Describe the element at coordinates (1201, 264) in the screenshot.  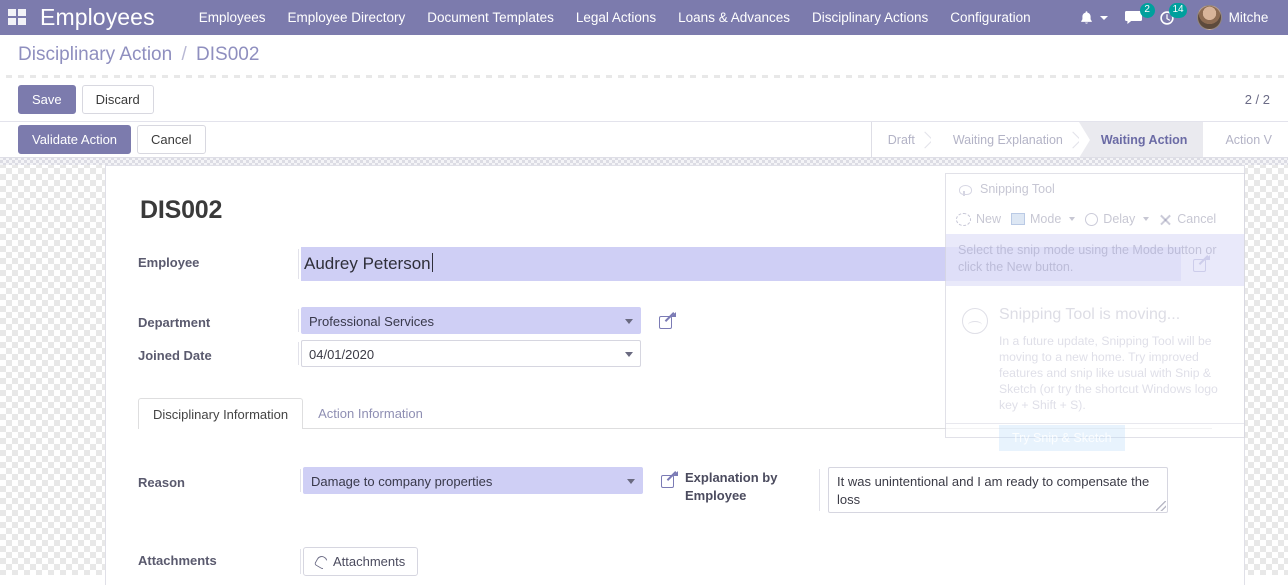
I see `employee-external-link-icon` at that location.